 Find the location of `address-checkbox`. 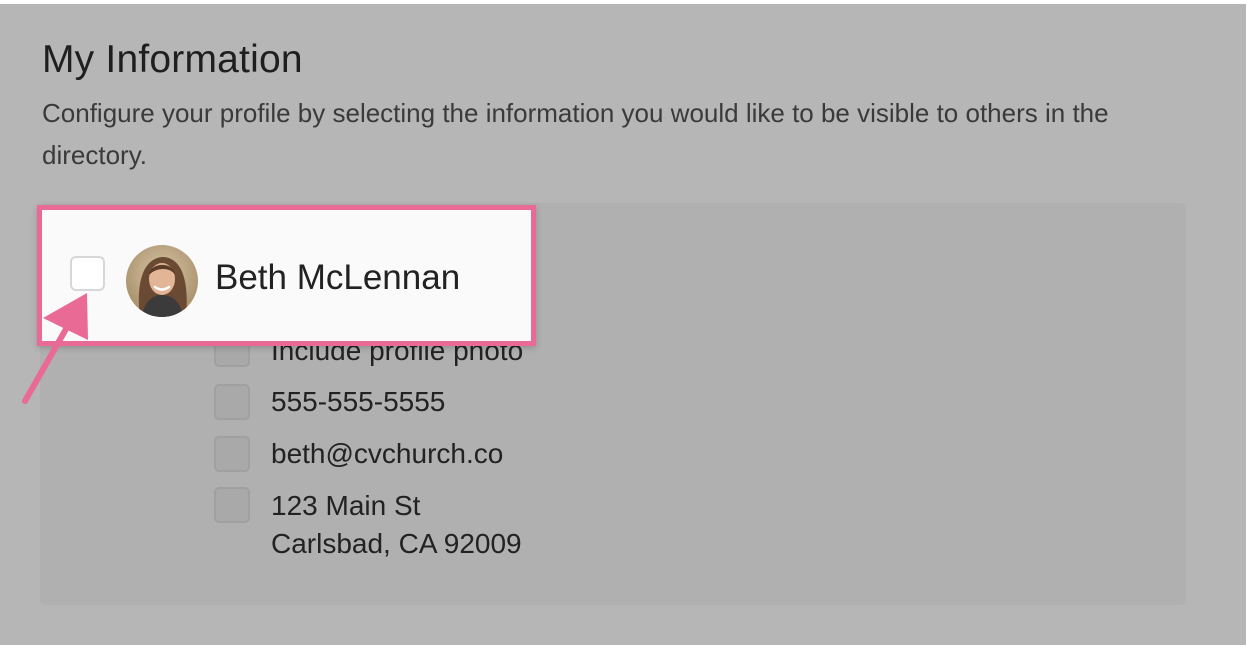

address-checkbox is located at coordinates (232, 505).